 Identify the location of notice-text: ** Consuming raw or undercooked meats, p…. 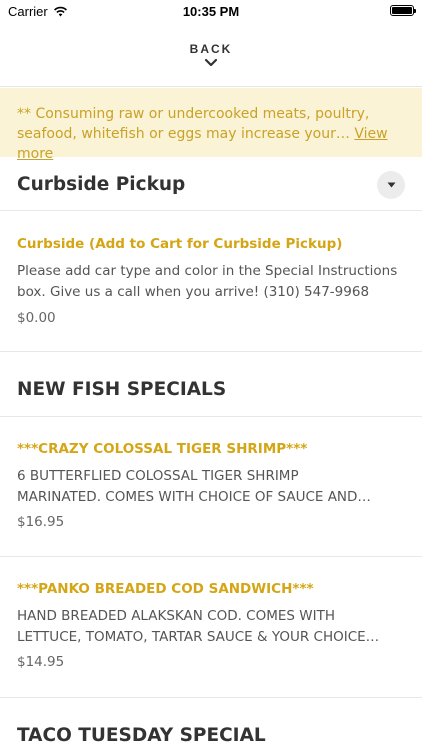
(193, 124).